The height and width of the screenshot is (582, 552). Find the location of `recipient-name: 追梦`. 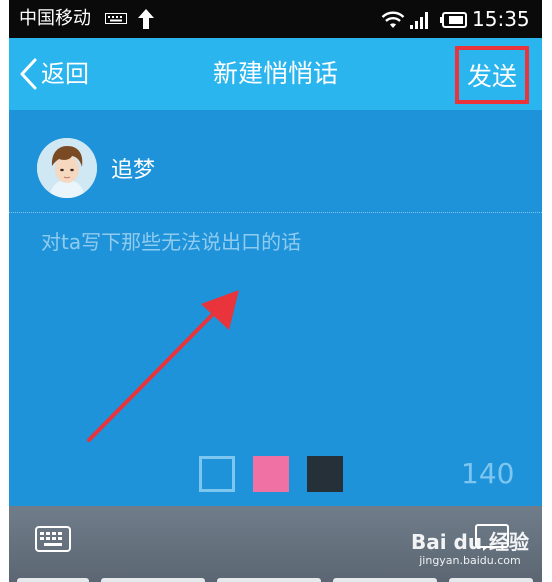

recipient-name: 追梦 is located at coordinates (133, 170).